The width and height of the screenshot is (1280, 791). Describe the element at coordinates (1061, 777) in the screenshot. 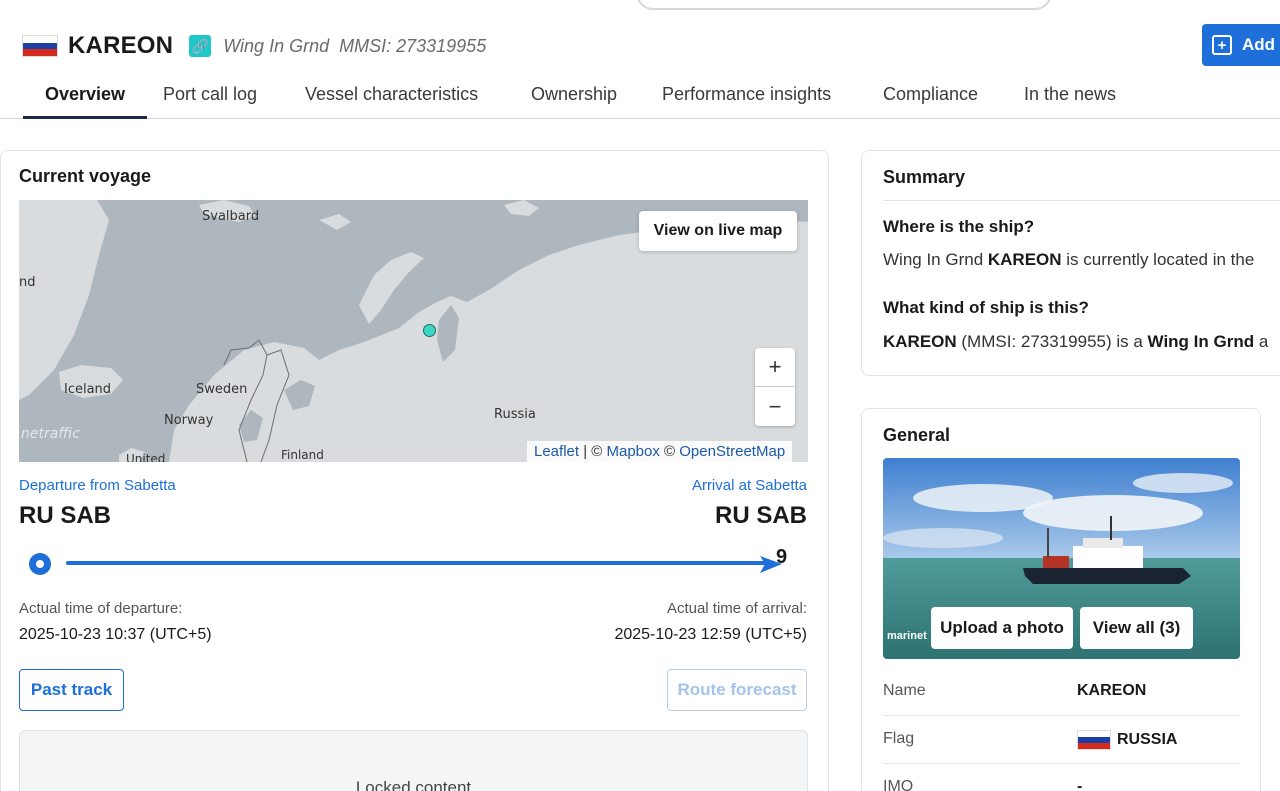

I see `general-row-imo: IMO -` at that location.